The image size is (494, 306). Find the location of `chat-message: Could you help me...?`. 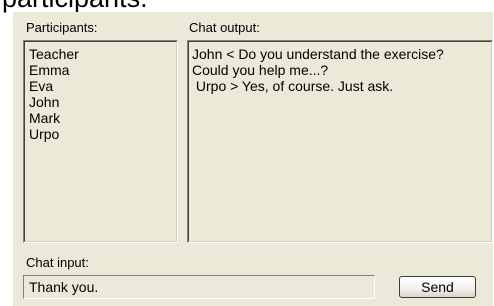

chat-message: Could you help me...? is located at coordinates (260, 70).